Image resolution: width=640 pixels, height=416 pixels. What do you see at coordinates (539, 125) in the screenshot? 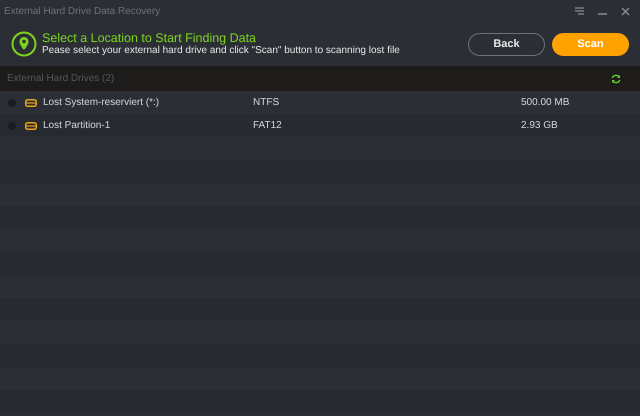
I see `drive-size: 2.93 GB` at bounding box center [539, 125].